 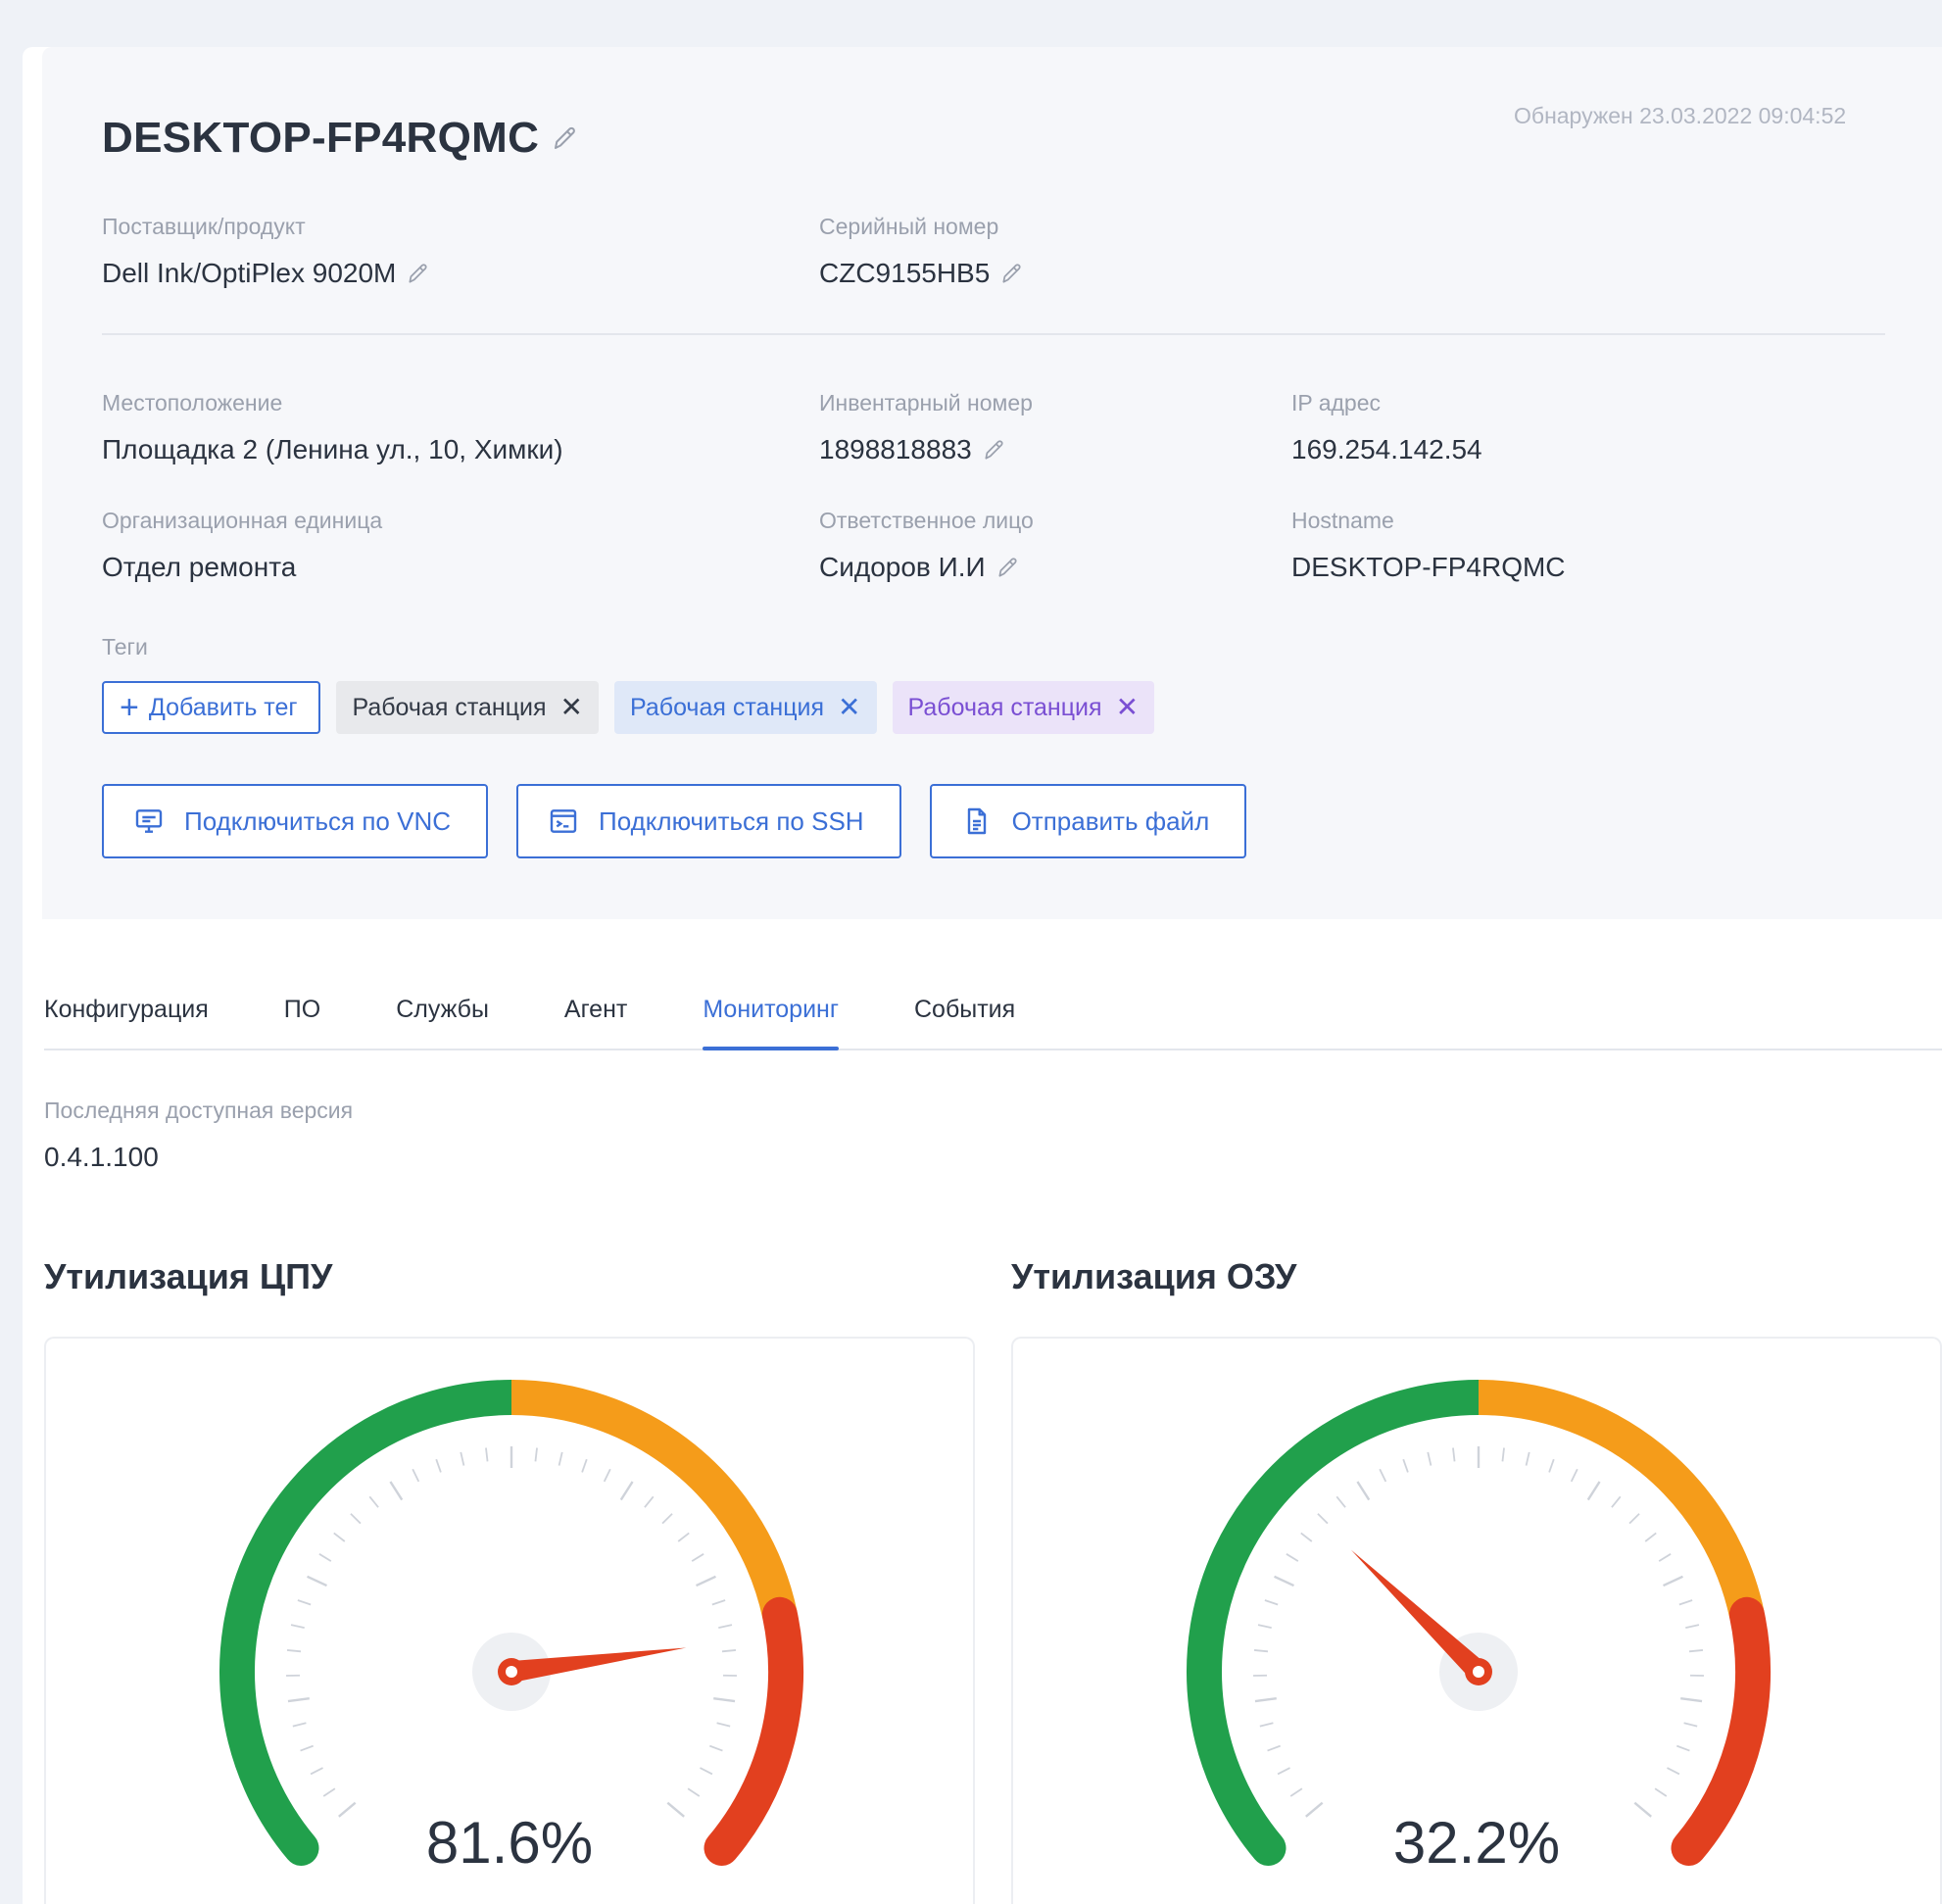 I want to click on tab-agent: Агент, so click(x=595, y=1010).